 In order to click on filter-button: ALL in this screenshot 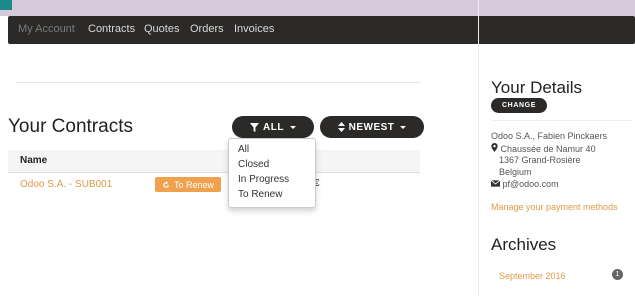, I will do `click(273, 127)`.